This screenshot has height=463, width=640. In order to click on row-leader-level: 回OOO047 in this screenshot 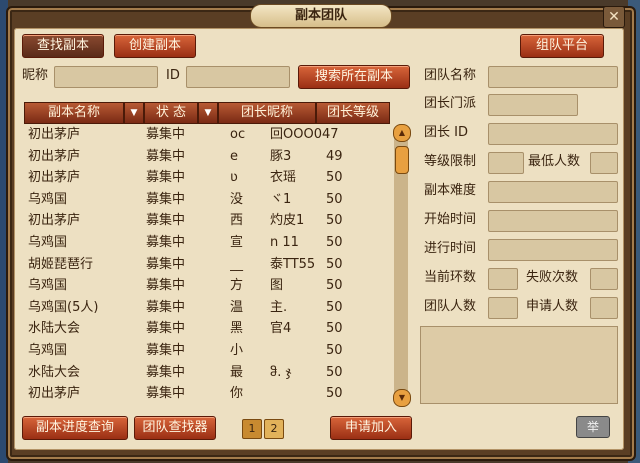, I will do `click(304, 134)`.